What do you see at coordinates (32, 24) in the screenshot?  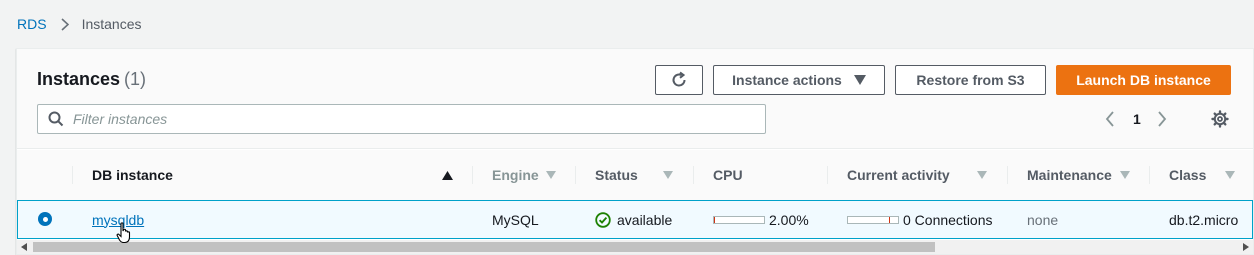 I see `breadcrumb-rds-link: RDS` at bounding box center [32, 24].